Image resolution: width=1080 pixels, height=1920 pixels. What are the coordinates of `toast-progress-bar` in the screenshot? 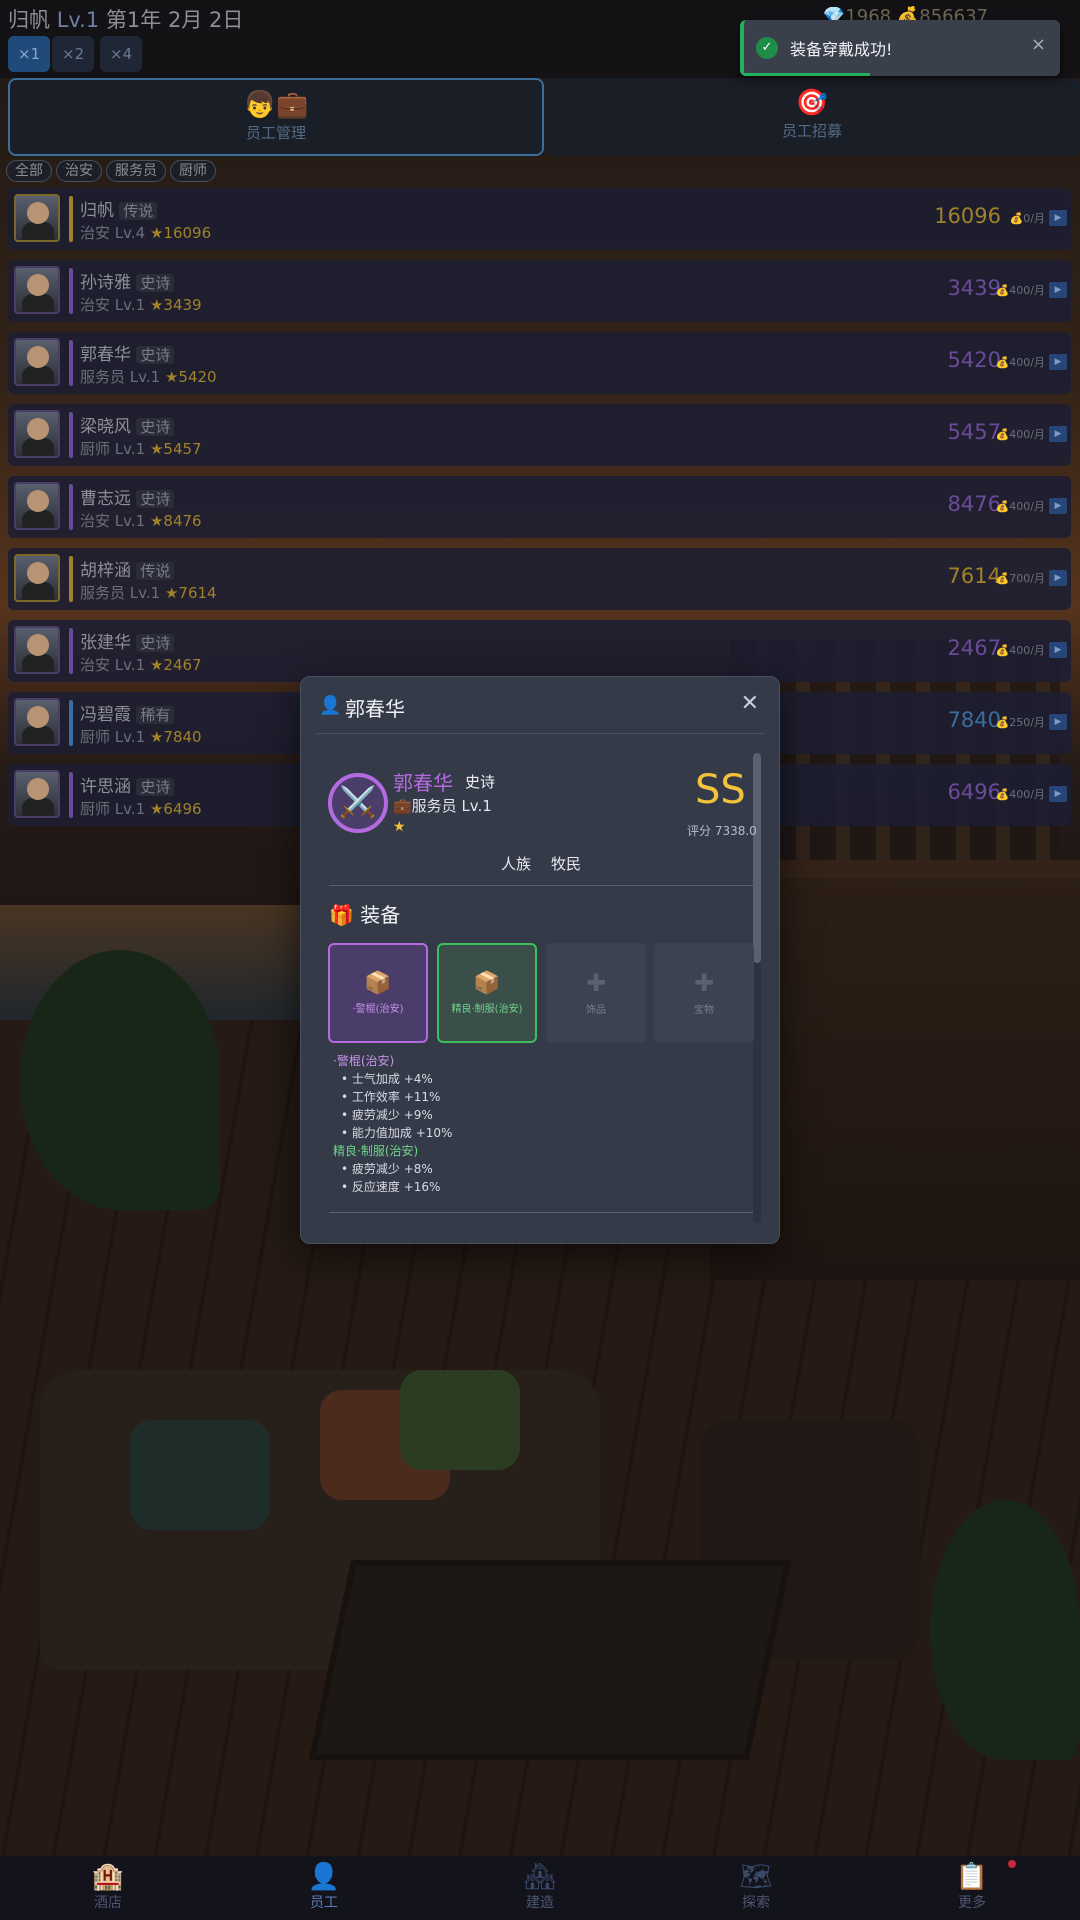 It's located at (807, 74).